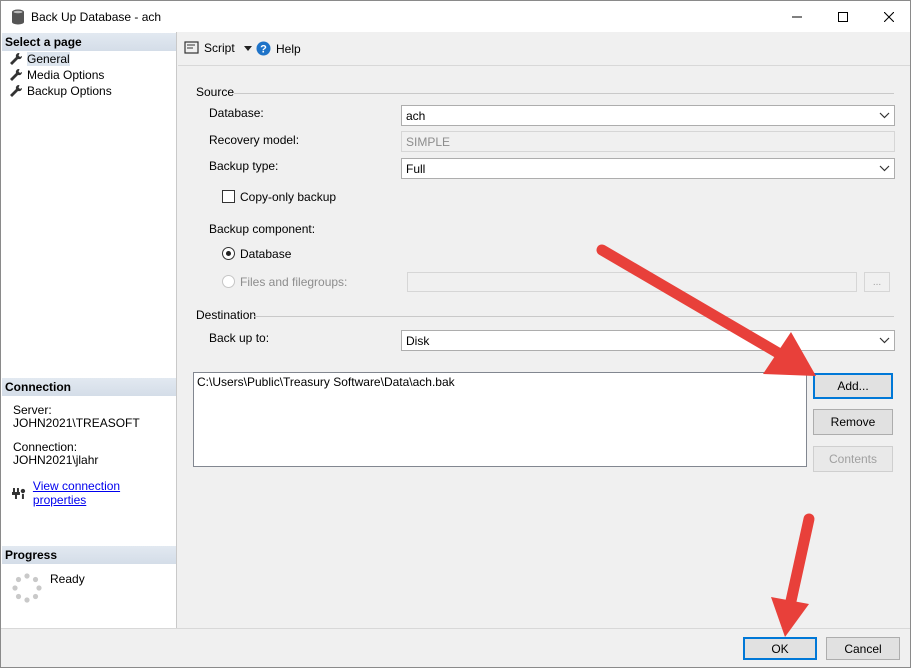 Image resolution: width=911 pixels, height=668 pixels. I want to click on progress-spinner-icon, so click(27, 588).